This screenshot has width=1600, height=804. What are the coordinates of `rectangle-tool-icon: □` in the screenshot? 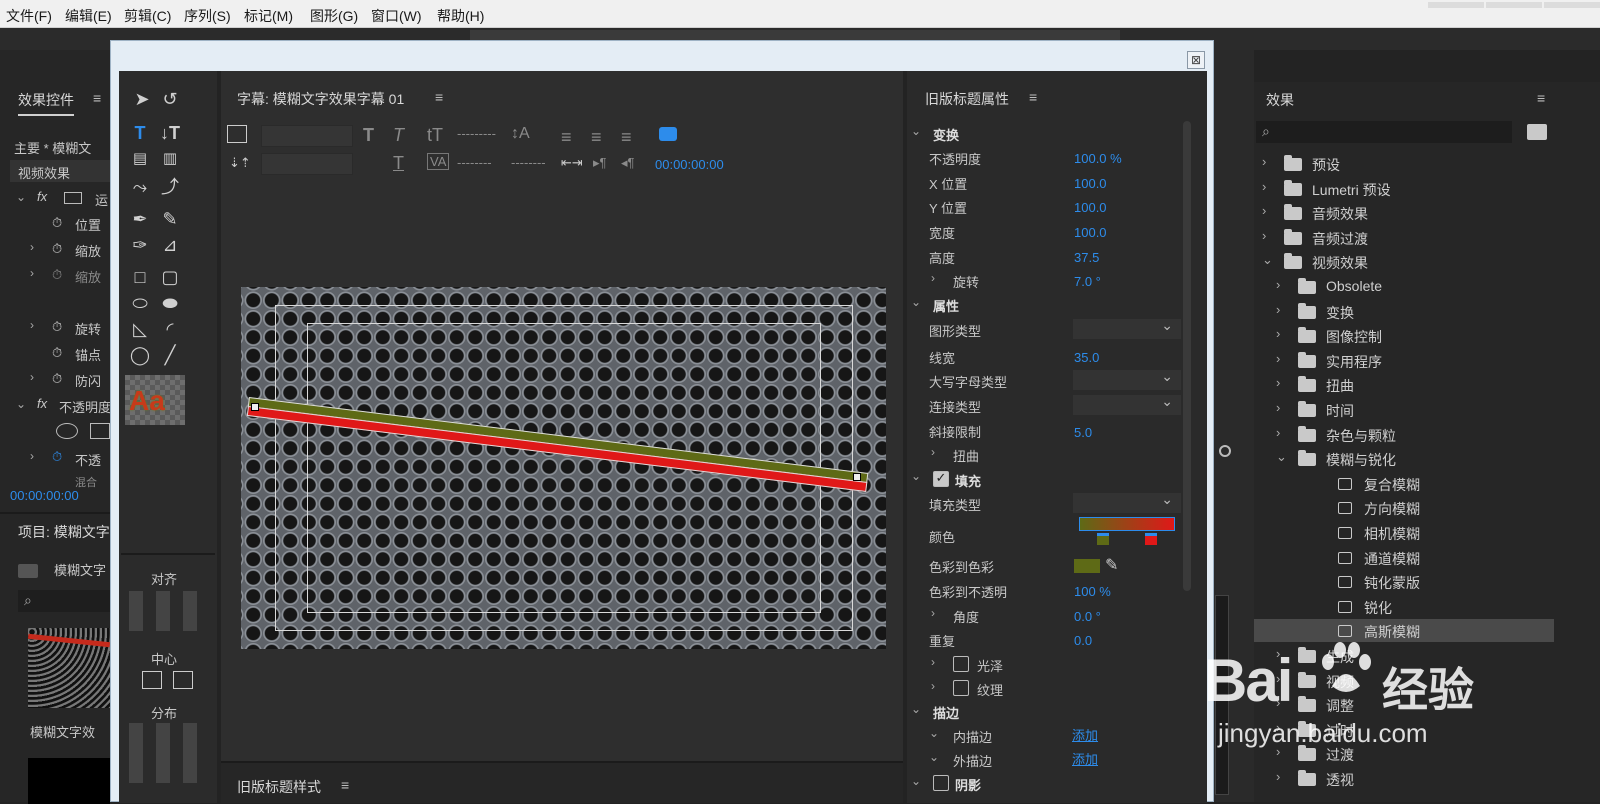 It's located at (140, 277).